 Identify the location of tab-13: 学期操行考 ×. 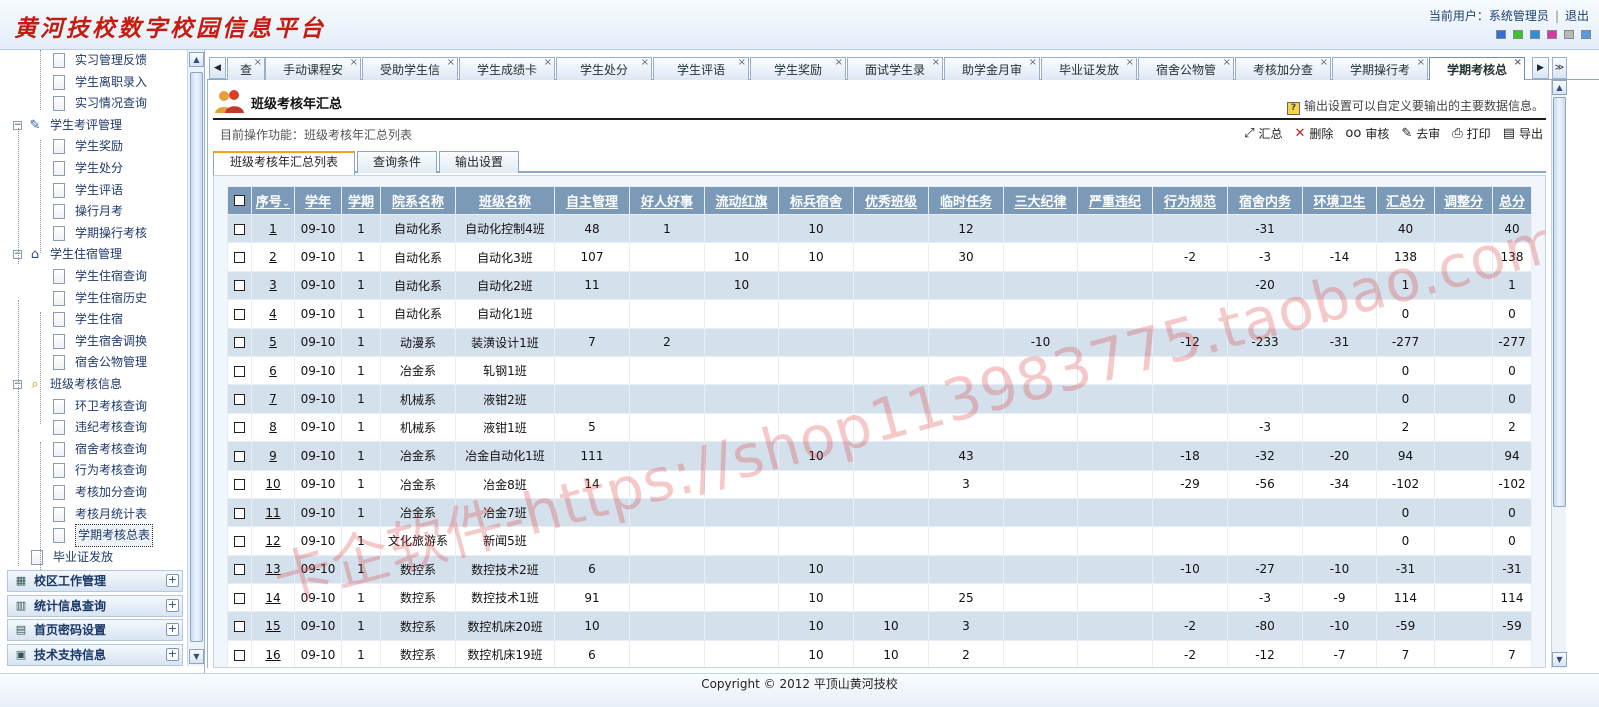
(1380, 68).